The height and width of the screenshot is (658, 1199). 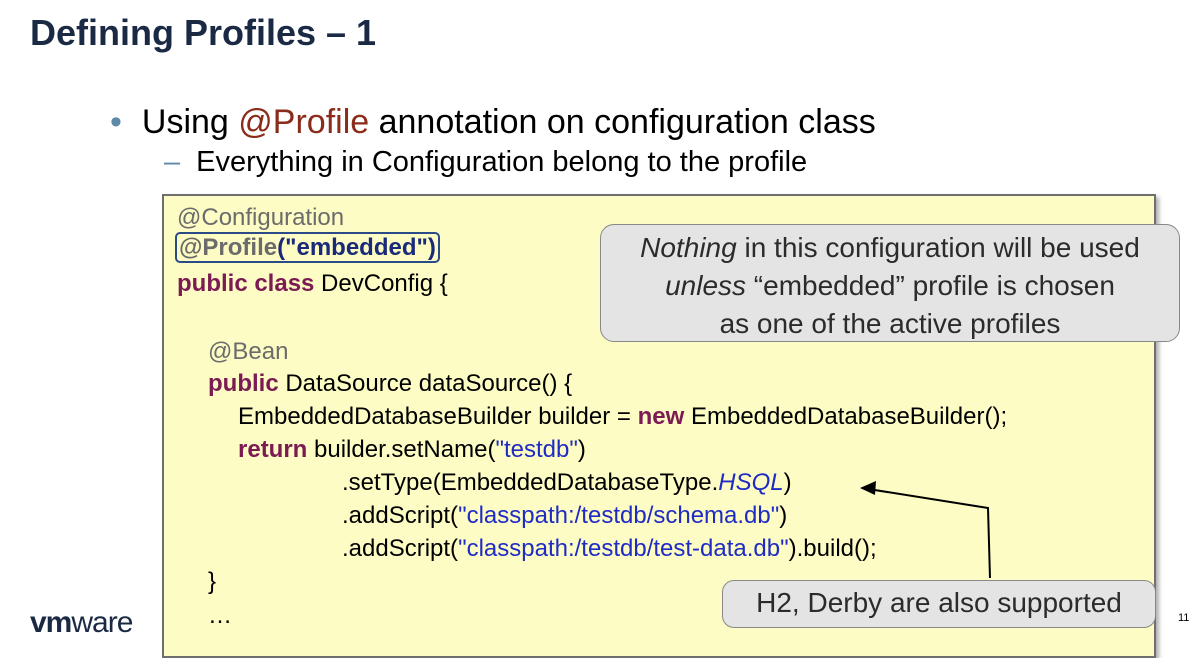 What do you see at coordinates (51, 622) in the screenshot?
I see `logo-vm: vm` at bounding box center [51, 622].